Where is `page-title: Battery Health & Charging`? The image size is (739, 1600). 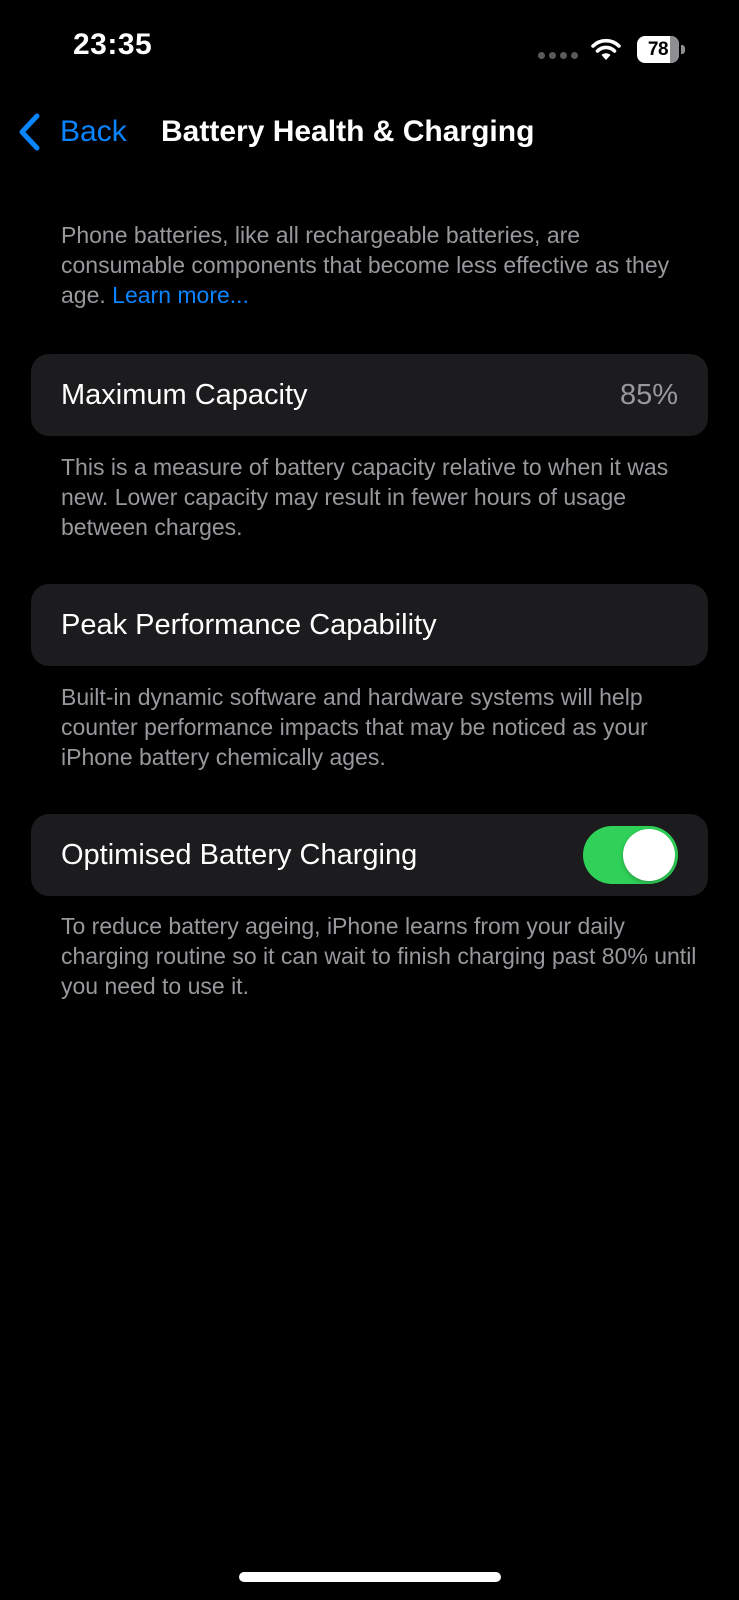 page-title: Battery Health & Charging is located at coordinates (348, 131).